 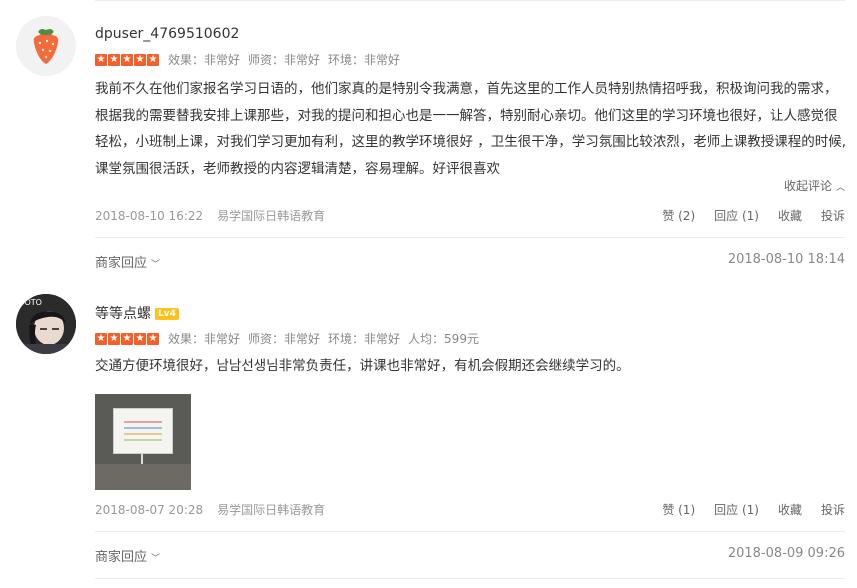 What do you see at coordinates (149, 510) in the screenshot?
I see `review-date: 2018-08-07 20:28` at bounding box center [149, 510].